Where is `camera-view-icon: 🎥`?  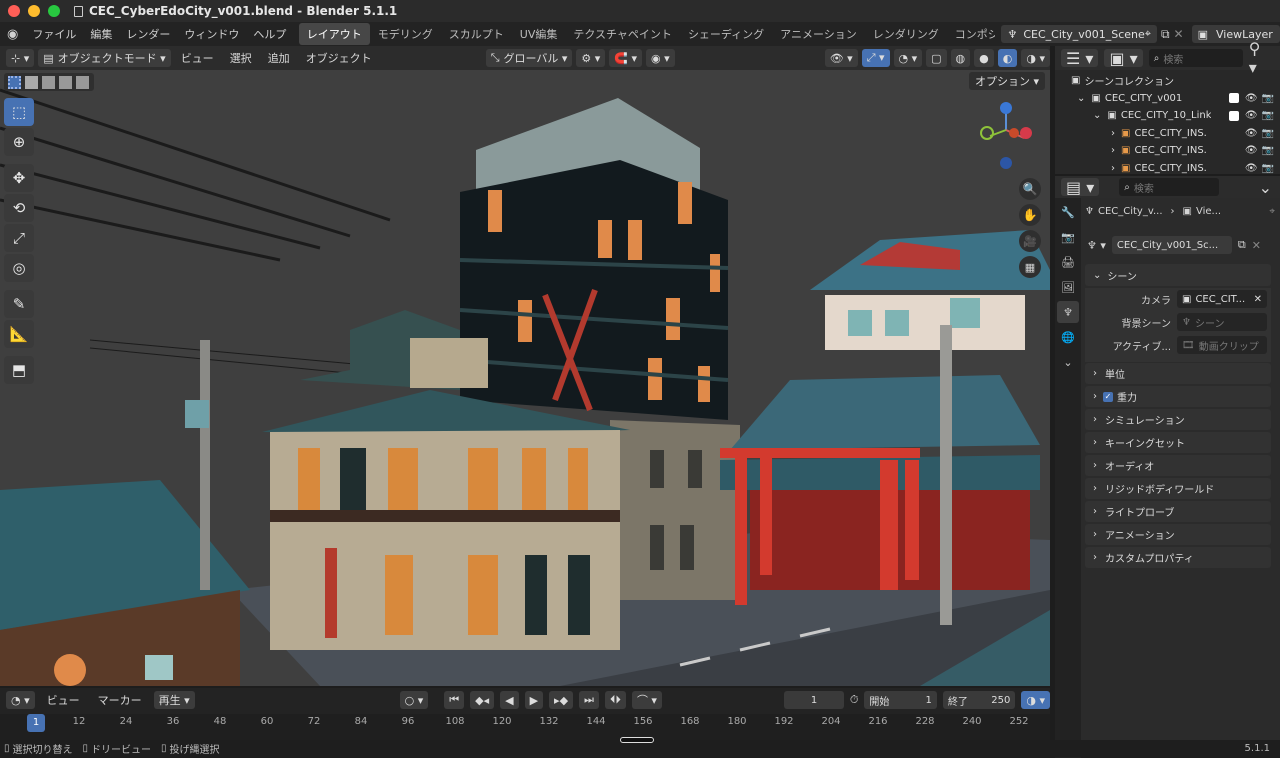 camera-view-icon: 🎥 is located at coordinates (1030, 241).